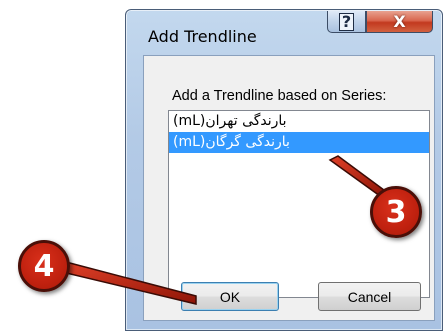  I want to click on step-3-badge: 3, so click(396, 212).